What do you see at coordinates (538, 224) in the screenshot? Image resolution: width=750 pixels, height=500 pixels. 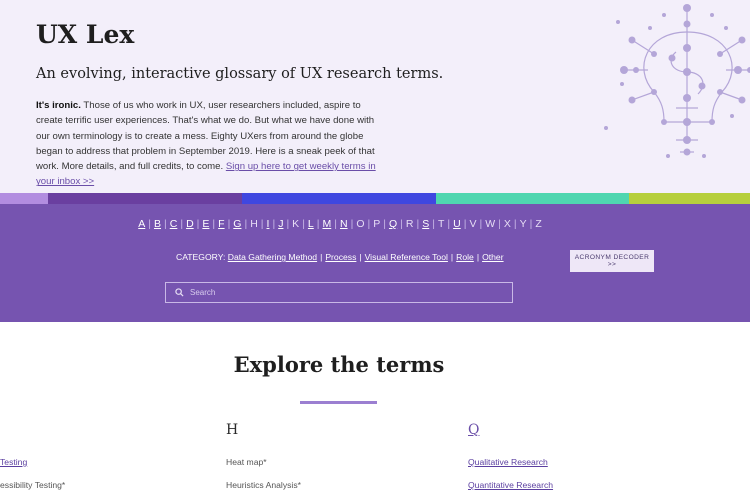 I see `alphabet-letter-z: Z` at bounding box center [538, 224].